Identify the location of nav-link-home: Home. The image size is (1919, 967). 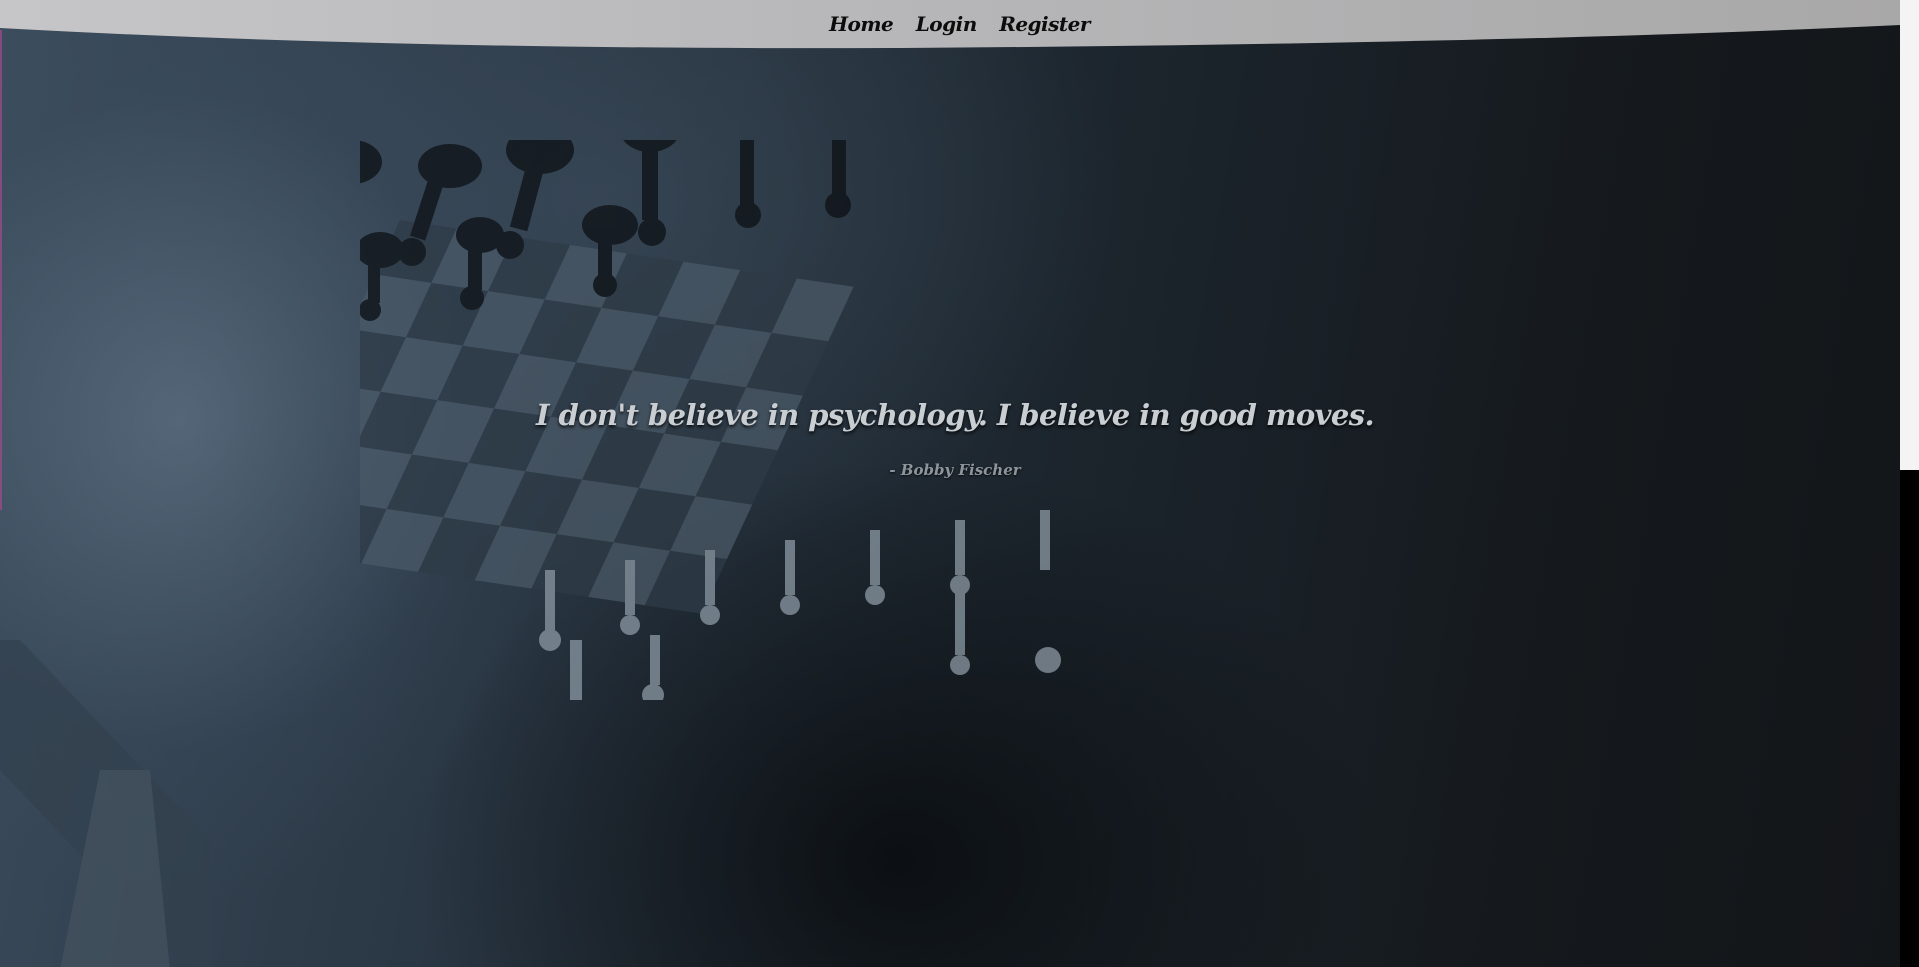
(861, 24).